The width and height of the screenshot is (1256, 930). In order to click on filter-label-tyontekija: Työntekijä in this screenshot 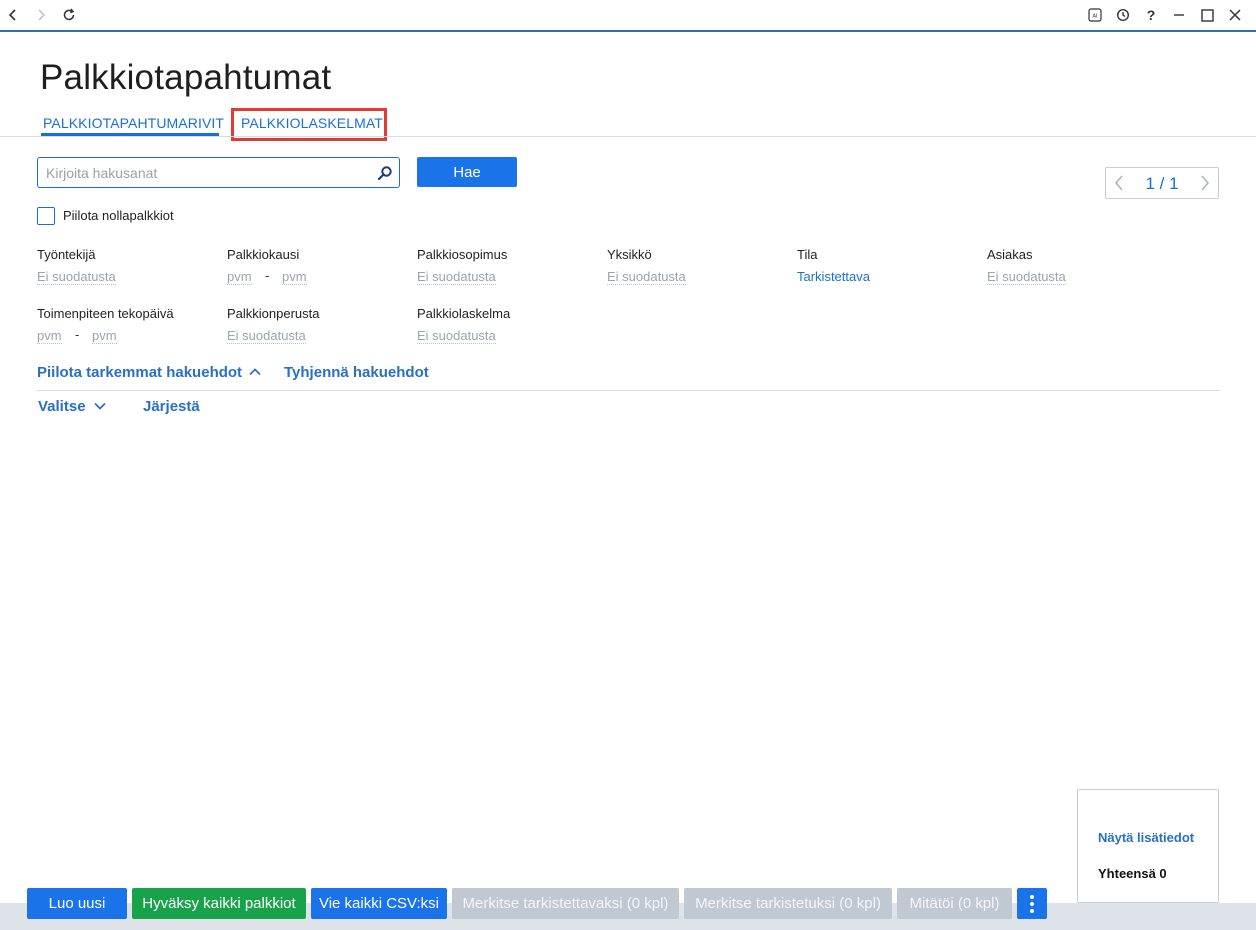, I will do `click(66, 254)`.